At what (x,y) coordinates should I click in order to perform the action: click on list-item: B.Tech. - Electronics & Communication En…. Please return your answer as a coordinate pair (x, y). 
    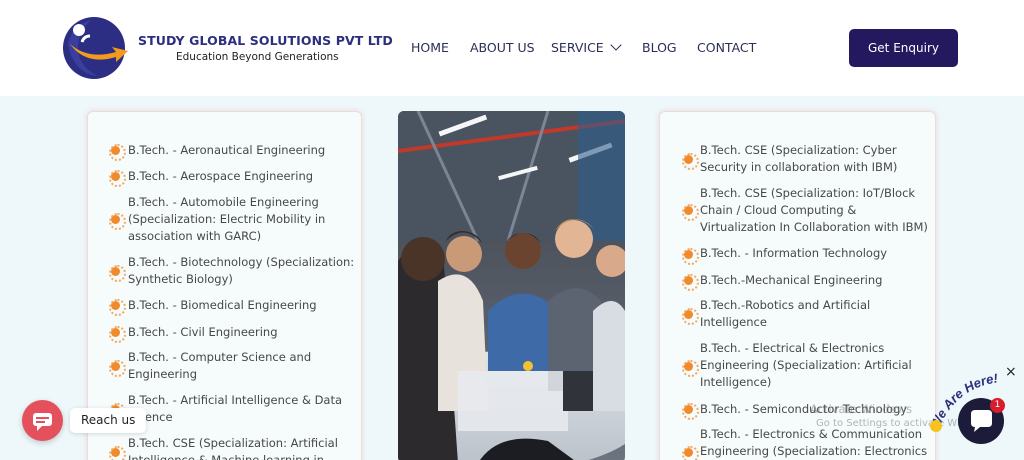
    Looking at the image, I should click on (814, 442).